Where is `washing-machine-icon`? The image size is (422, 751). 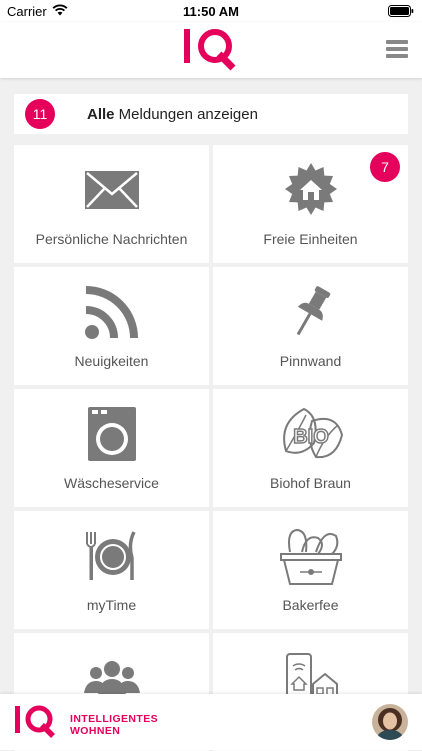
washing-machine-icon is located at coordinates (112, 434).